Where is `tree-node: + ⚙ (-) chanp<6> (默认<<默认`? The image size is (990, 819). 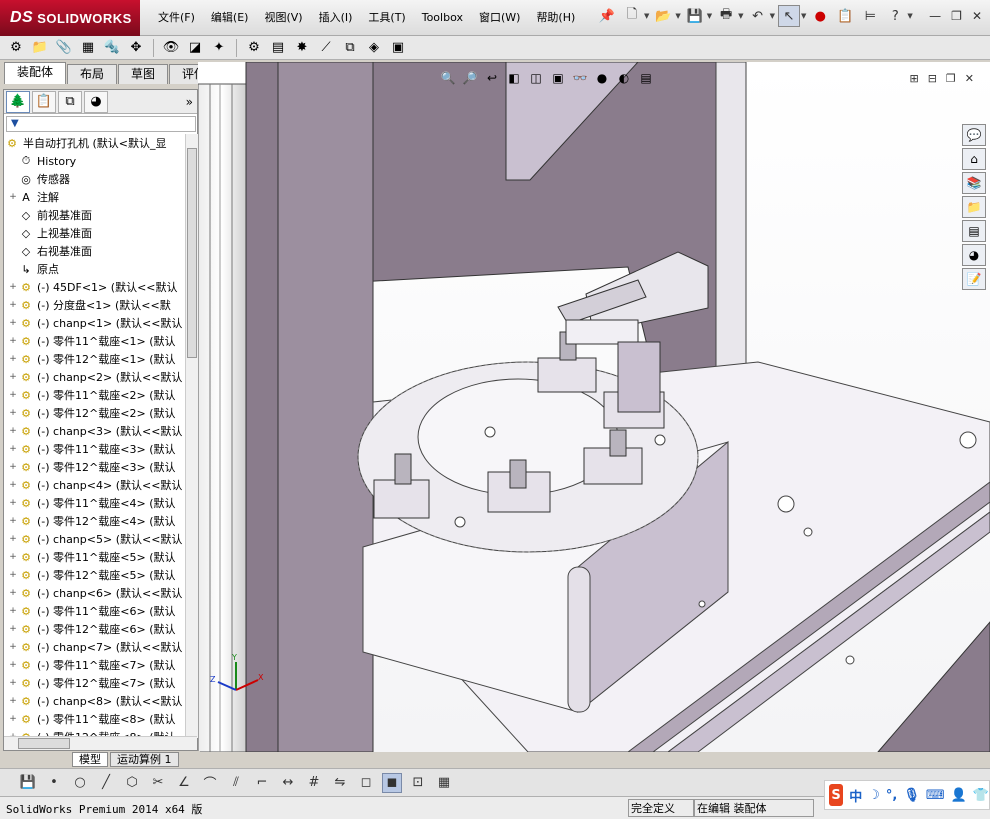 tree-node: + ⚙ (-) chanp<6> (默认<<默认 is located at coordinates (94, 593).